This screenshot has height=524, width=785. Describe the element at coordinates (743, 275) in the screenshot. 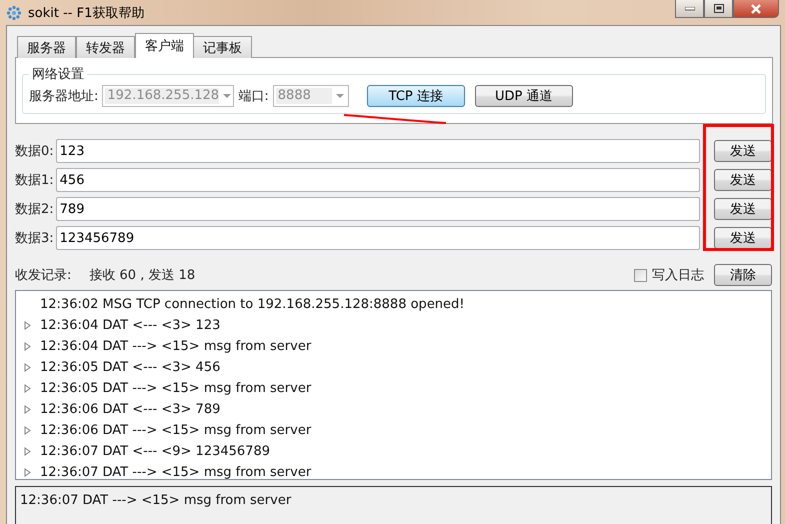

I see `clear-button: 清除` at that location.